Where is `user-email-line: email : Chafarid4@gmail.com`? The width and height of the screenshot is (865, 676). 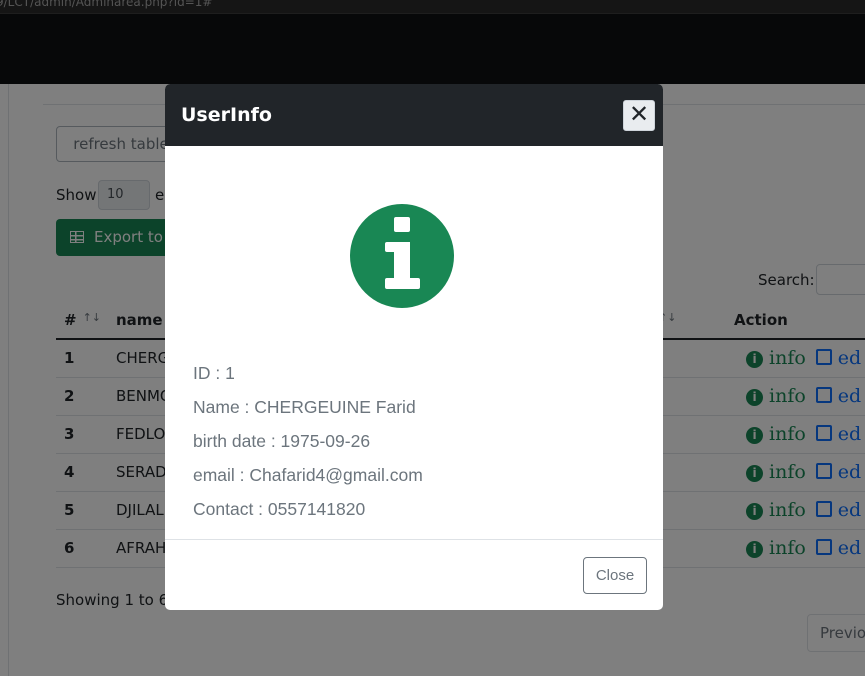
user-email-line: email : Chafarid4@gmail.com is located at coordinates (308, 475).